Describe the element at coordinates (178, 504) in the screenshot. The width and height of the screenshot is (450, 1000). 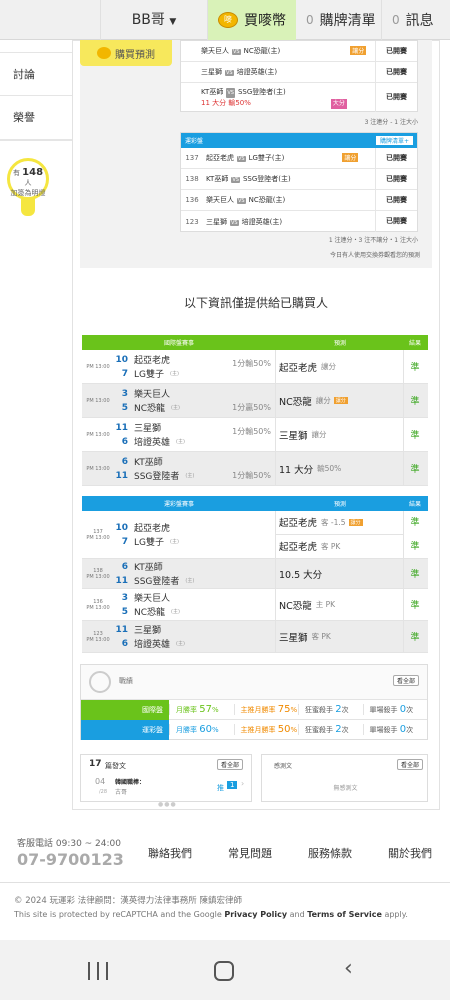
I see `header-event: 運彩盤賽事` at that location.